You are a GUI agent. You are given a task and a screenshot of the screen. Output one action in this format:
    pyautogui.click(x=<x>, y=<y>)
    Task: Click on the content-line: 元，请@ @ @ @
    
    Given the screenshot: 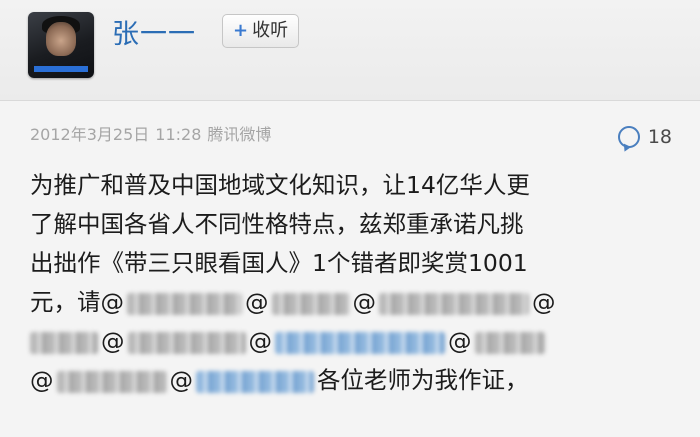 What is the action you would take?
    pyautogui.click(x=355, y=302)
    